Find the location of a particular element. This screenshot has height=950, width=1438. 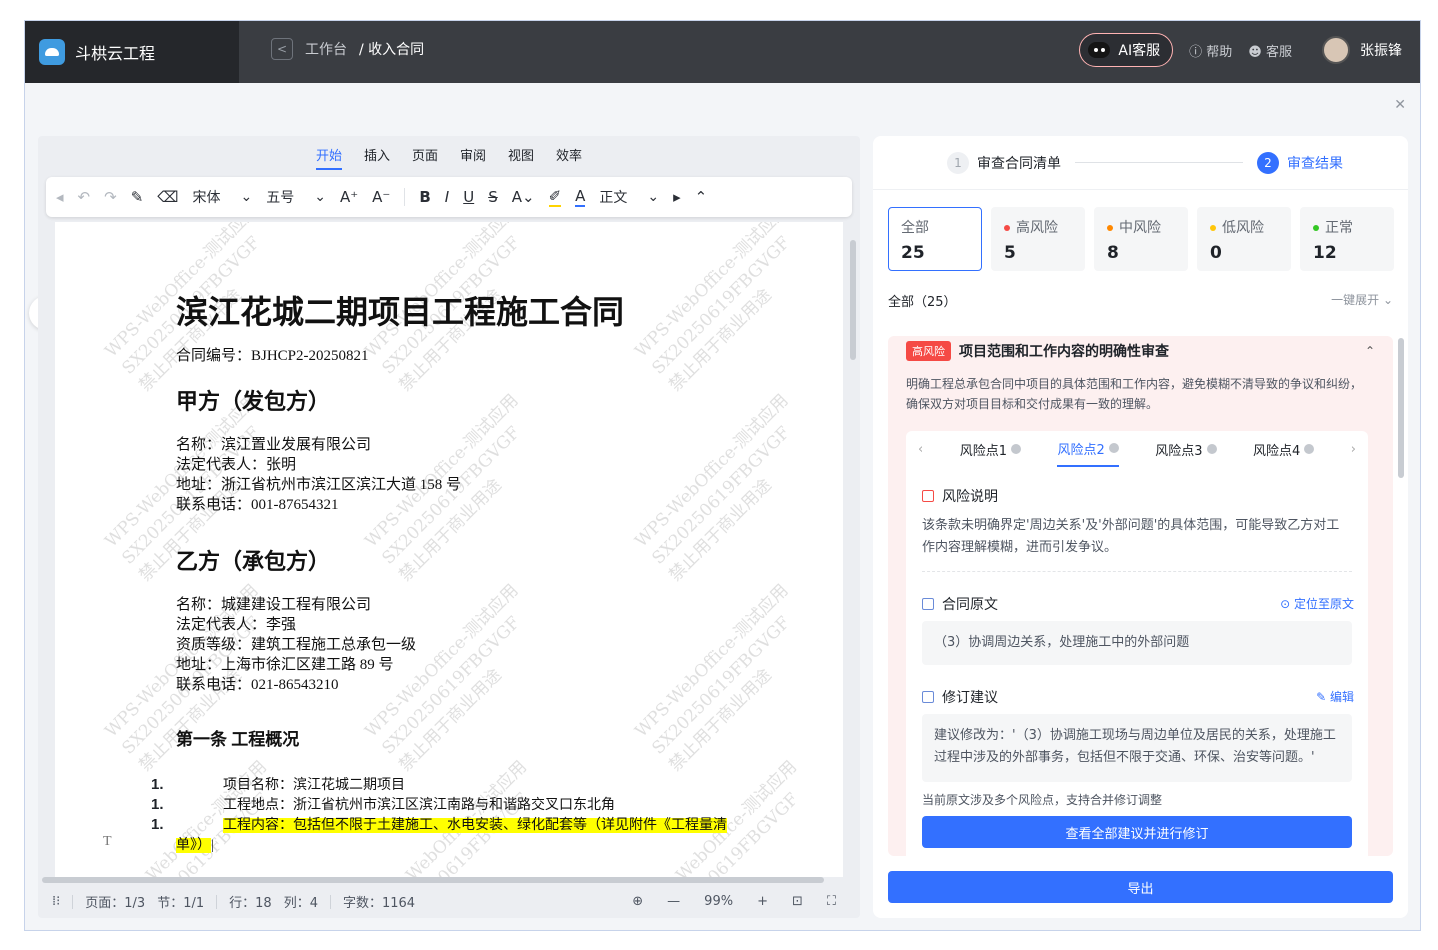

horizontal-scrollbar is located at coordinates (433, 880).